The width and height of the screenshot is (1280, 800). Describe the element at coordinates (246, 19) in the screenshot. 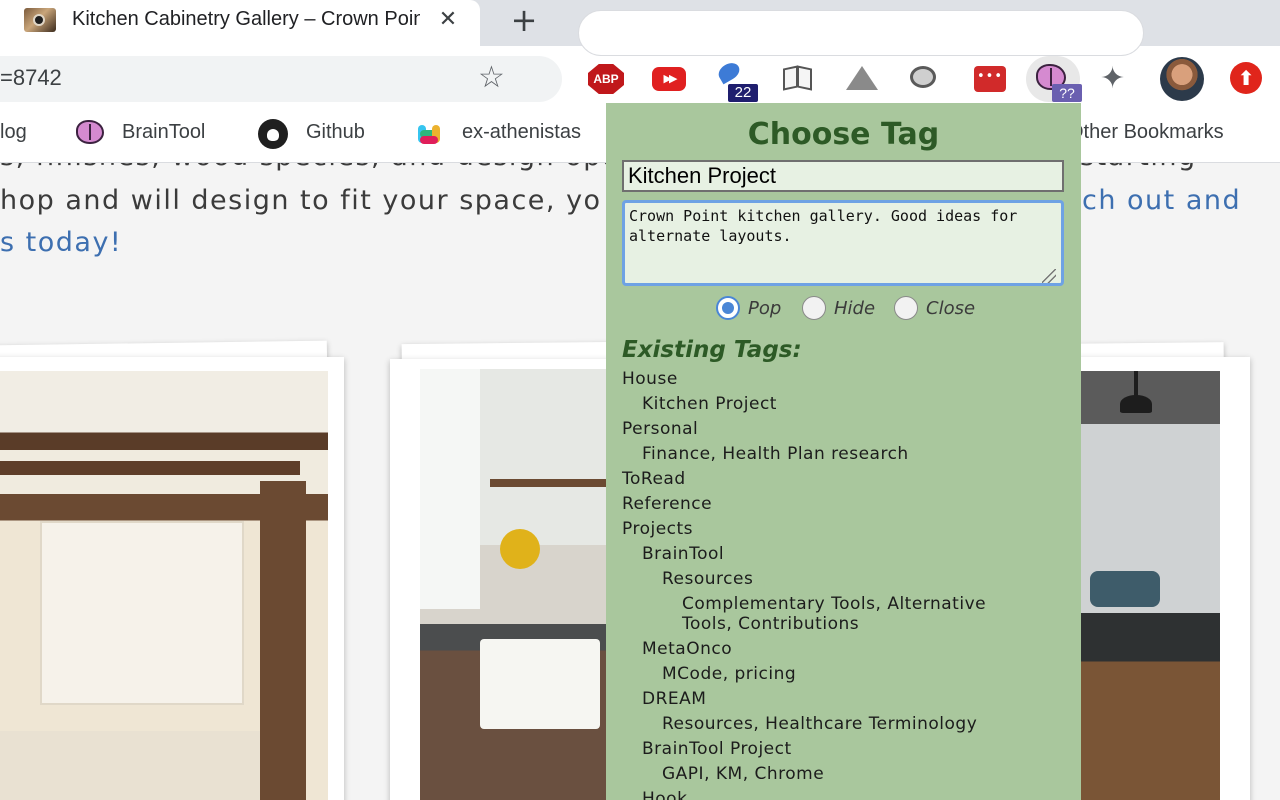

I see `tab-title: Kitchen Cabinetry Gallery – Crown Point` at that location.